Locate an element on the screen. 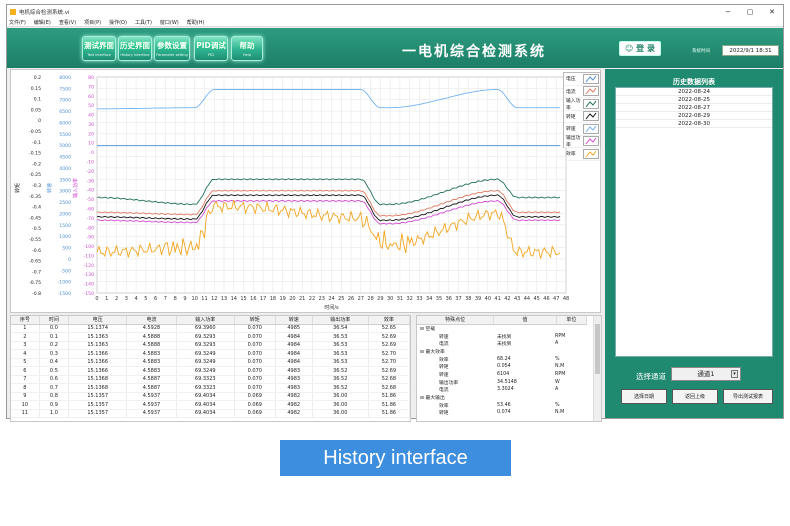 The image size is (790, 526). y-tick-label: -100 is located at coordinates (89, 247).